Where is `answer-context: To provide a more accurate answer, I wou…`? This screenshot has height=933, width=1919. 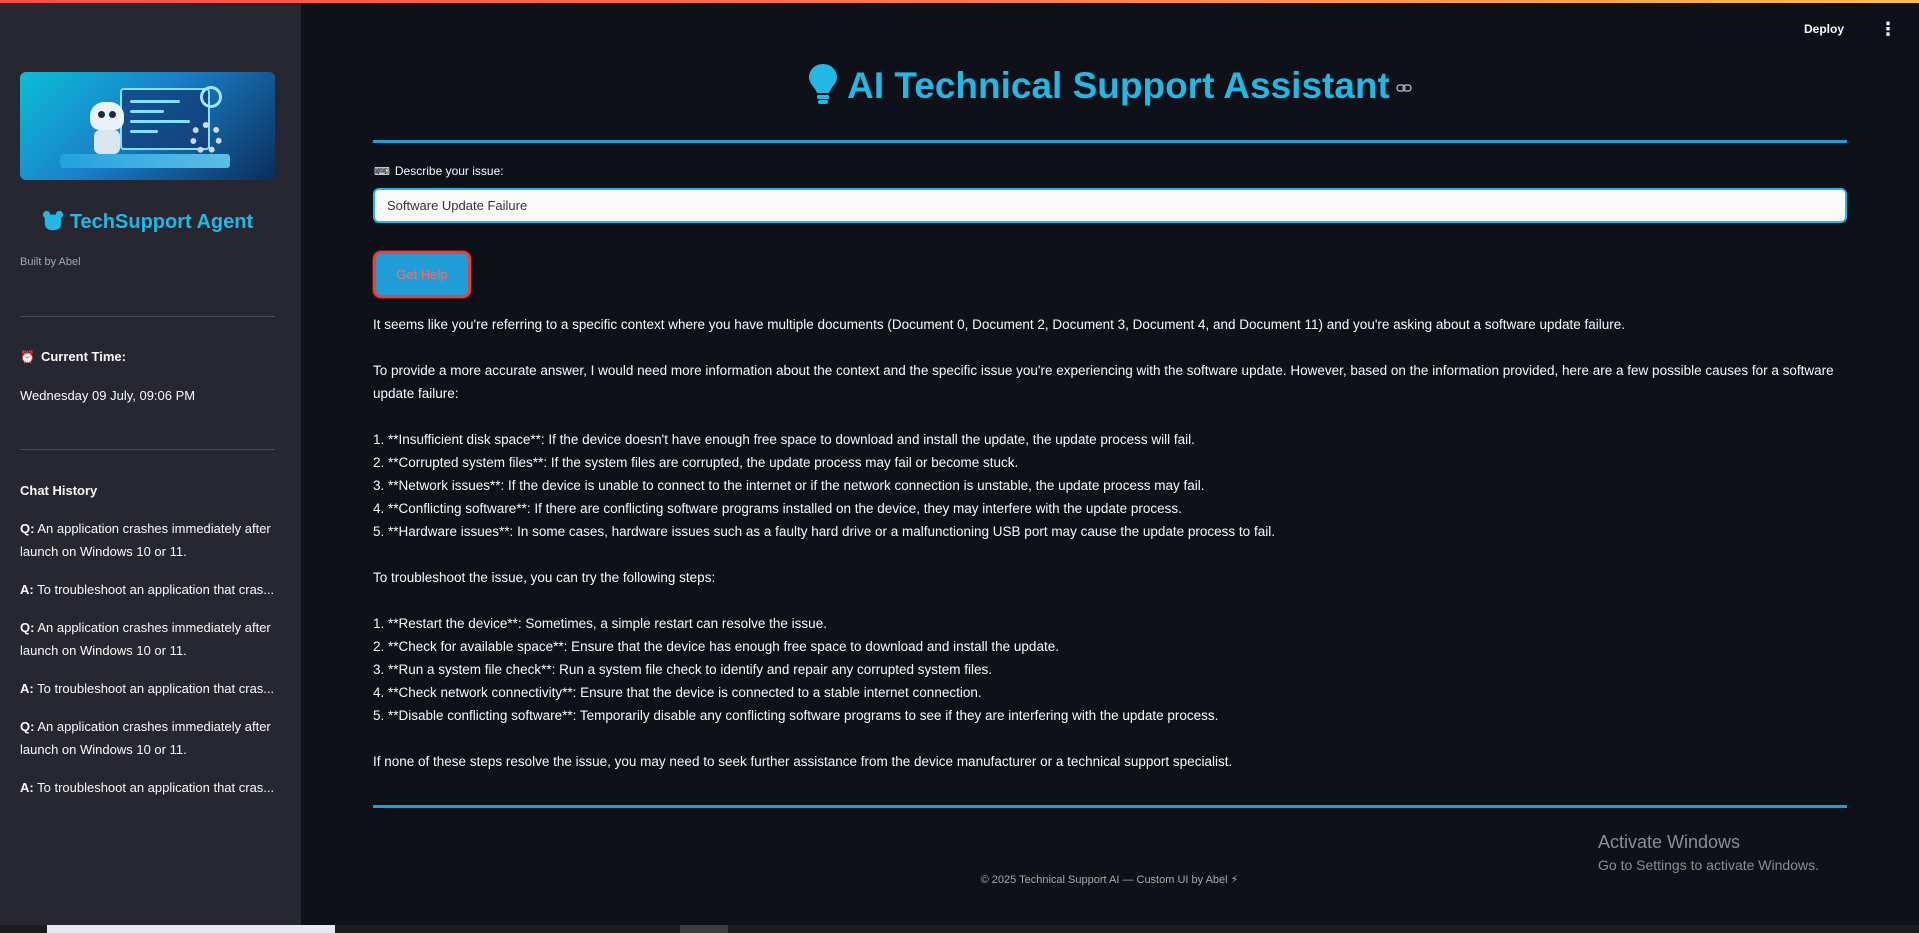
answer-context: To provide a more accurate answer, I wou… is located at coordinates (1103, 382).